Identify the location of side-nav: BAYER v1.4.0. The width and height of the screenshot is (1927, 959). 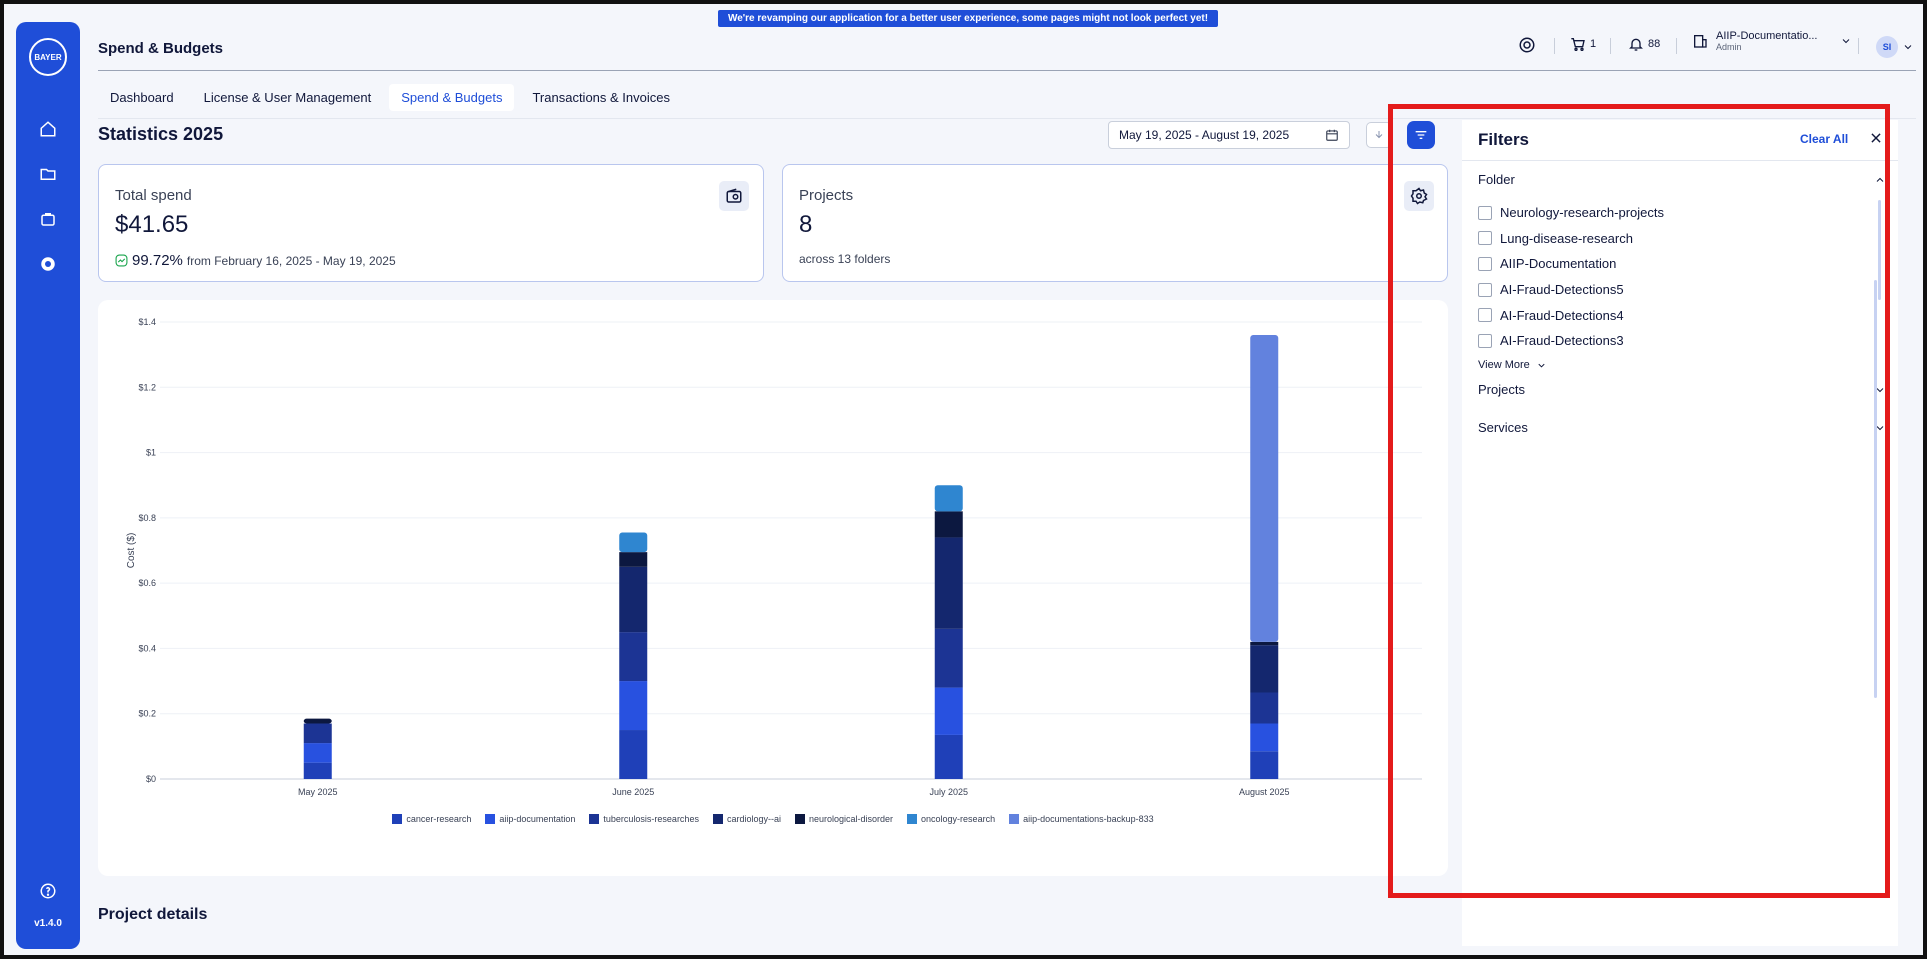
(48, 485).